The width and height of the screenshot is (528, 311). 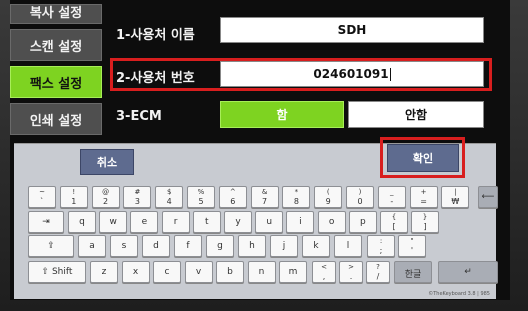 What do you see at coordinates (316, 246) in the screenshot?
I see `key-k: k` at bounding box center [316, 246].